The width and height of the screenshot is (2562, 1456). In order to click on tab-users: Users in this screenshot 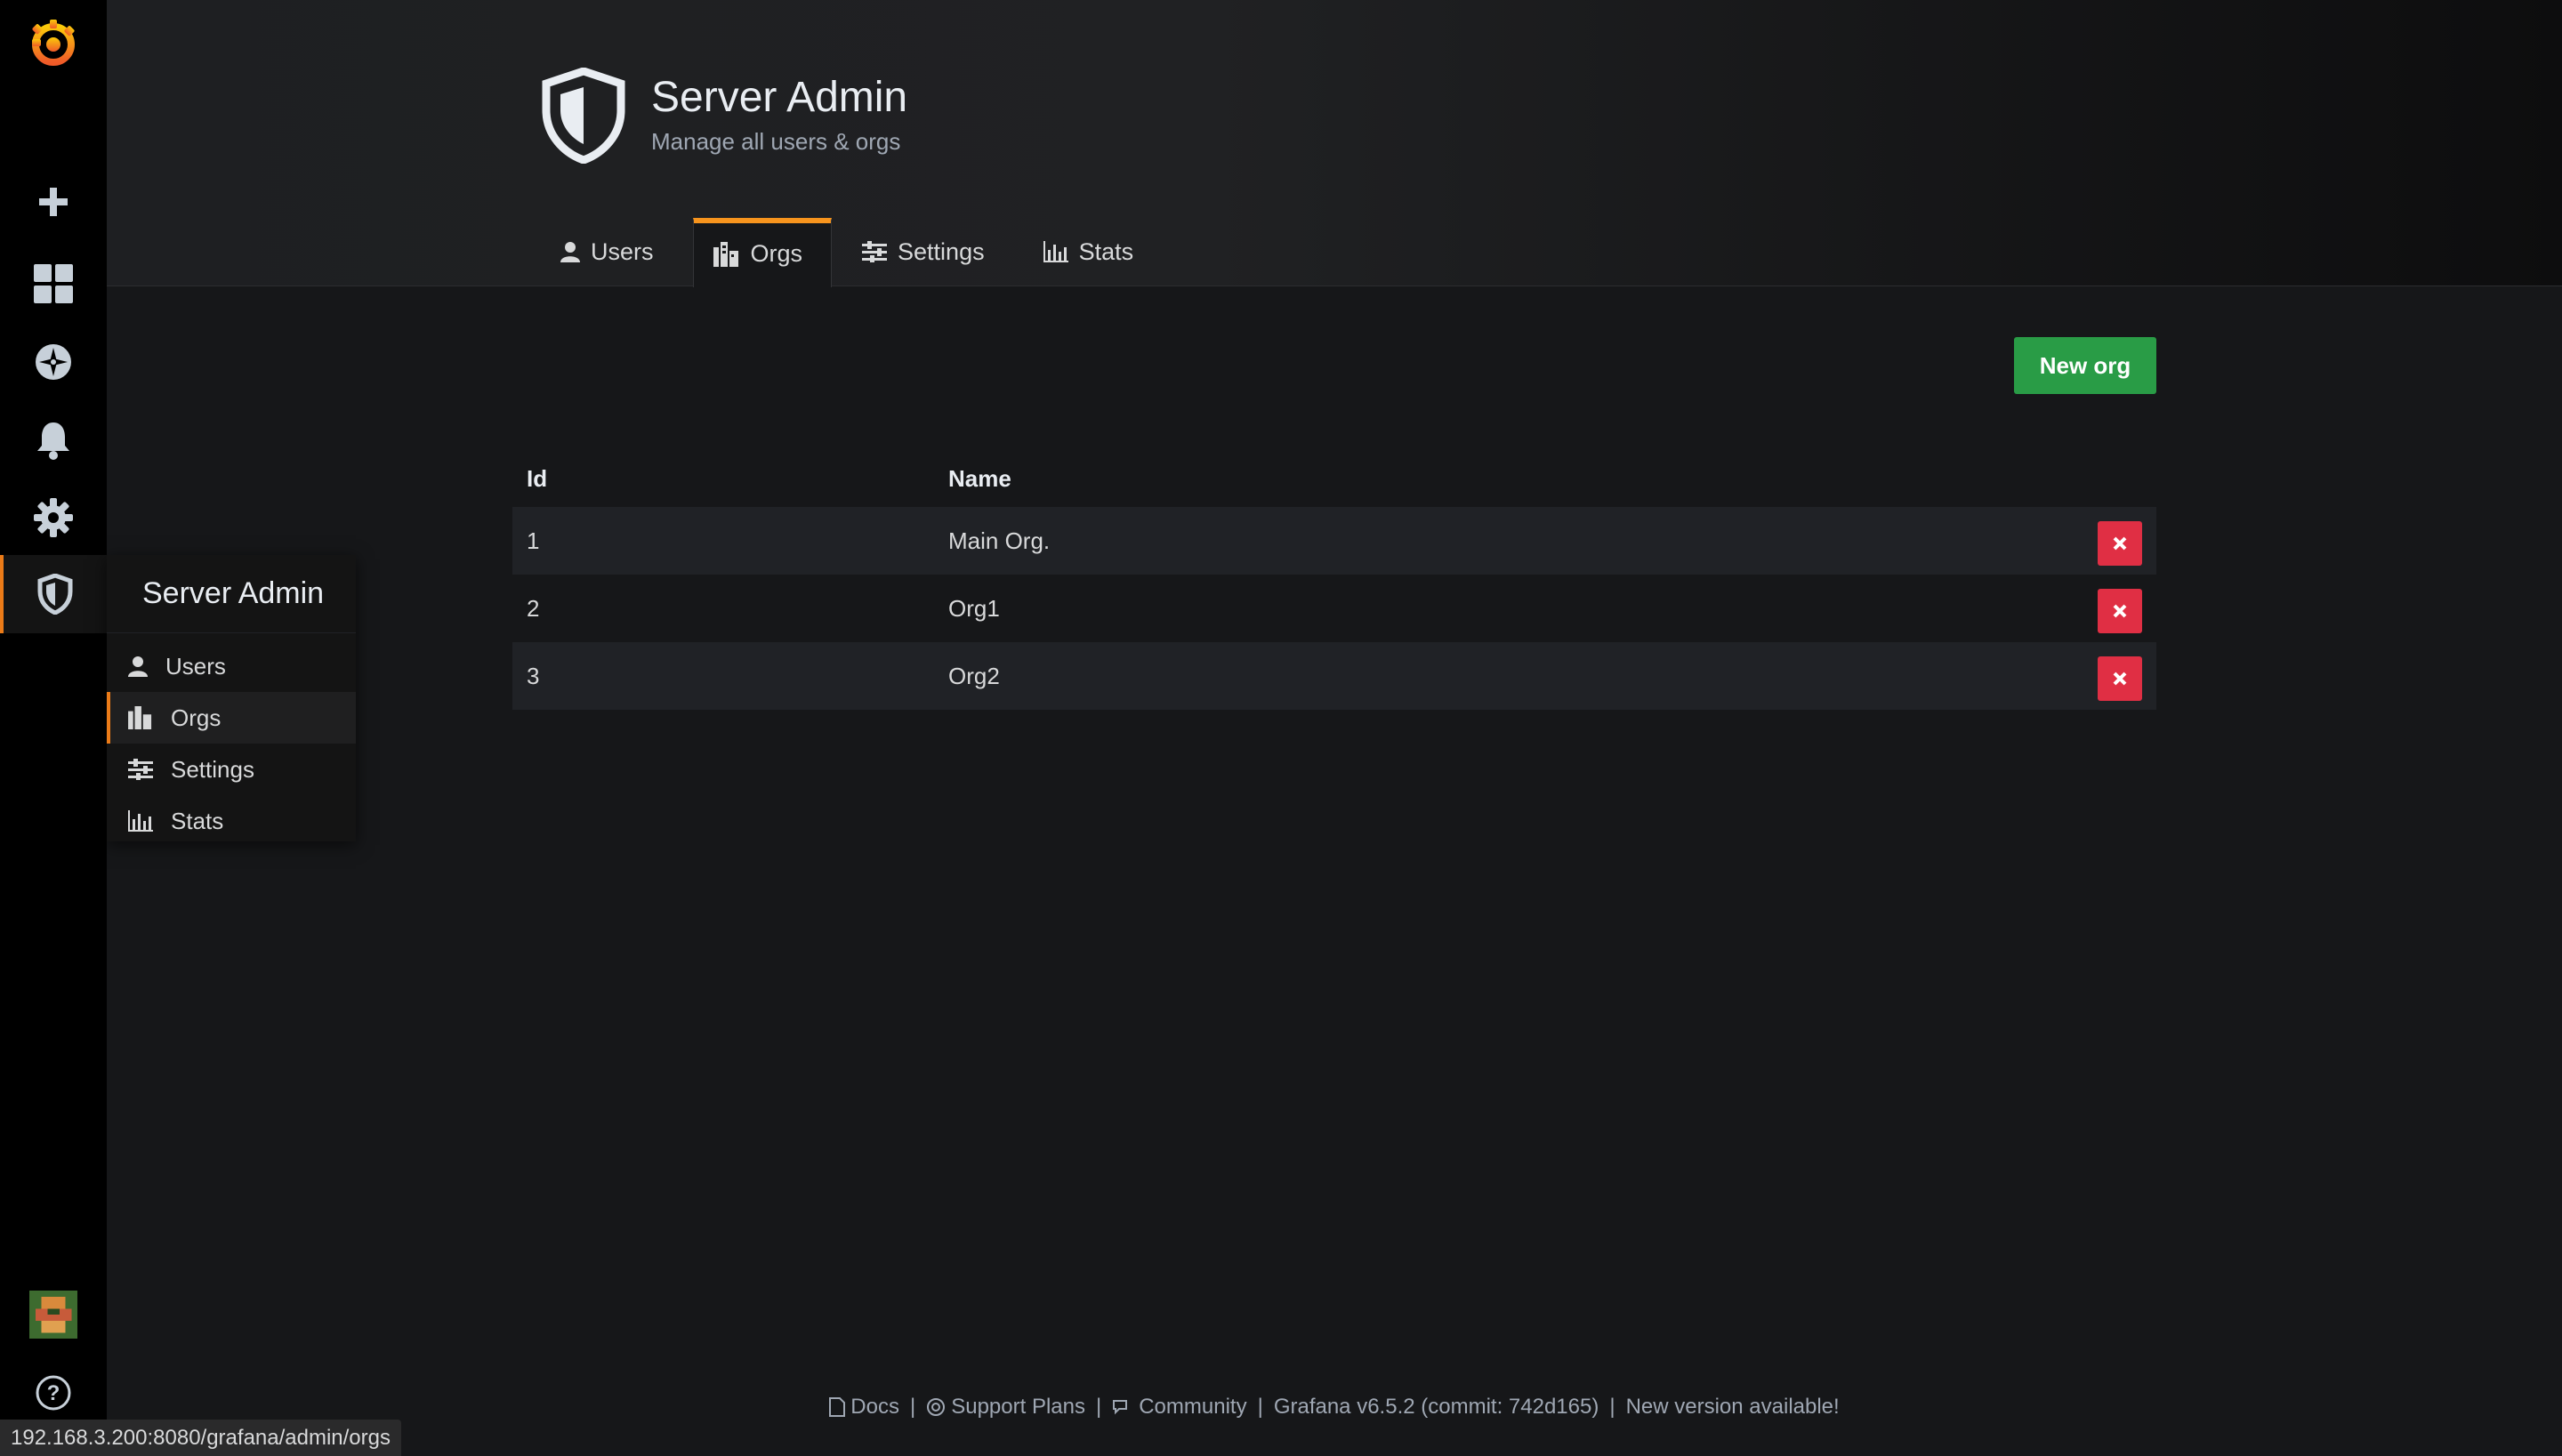, I will do `click(611, 251)`.